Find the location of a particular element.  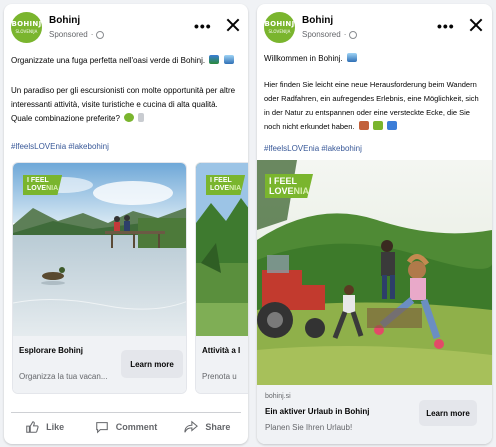

cutlery-emoji-icon is located at coordinates (141, 117).